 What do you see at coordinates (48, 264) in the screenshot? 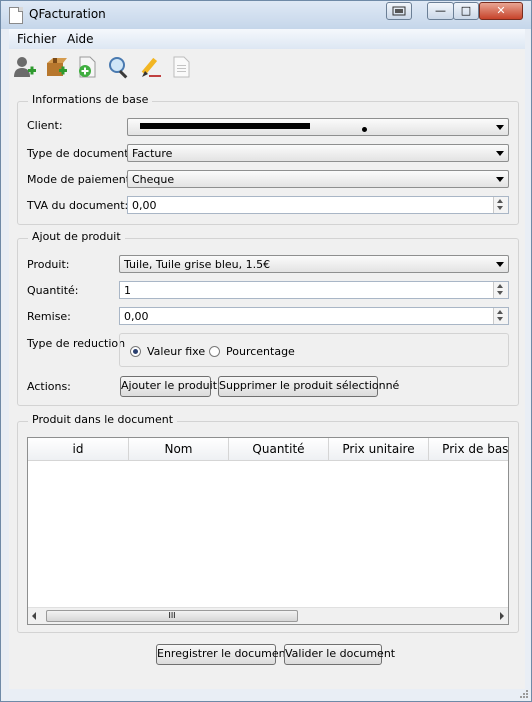
I see `produit-label: Produit:` at bounding box center [48, 264].